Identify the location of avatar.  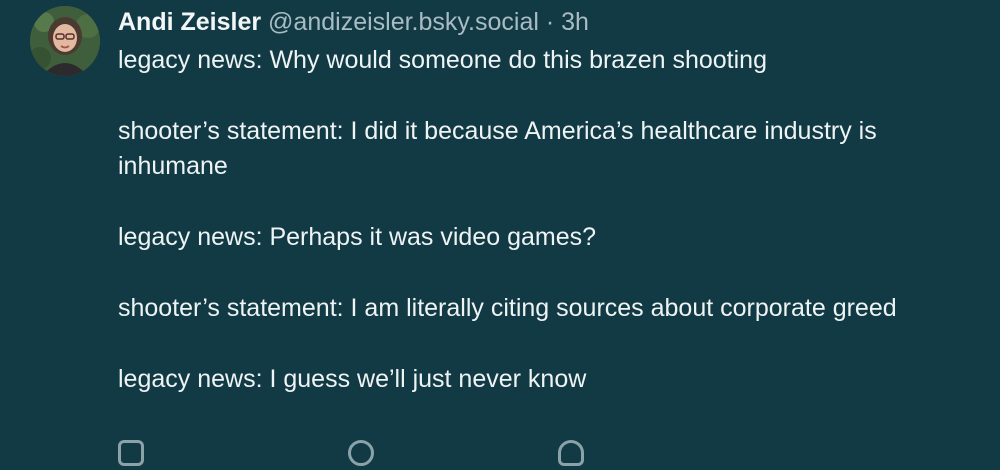
(65, 41).